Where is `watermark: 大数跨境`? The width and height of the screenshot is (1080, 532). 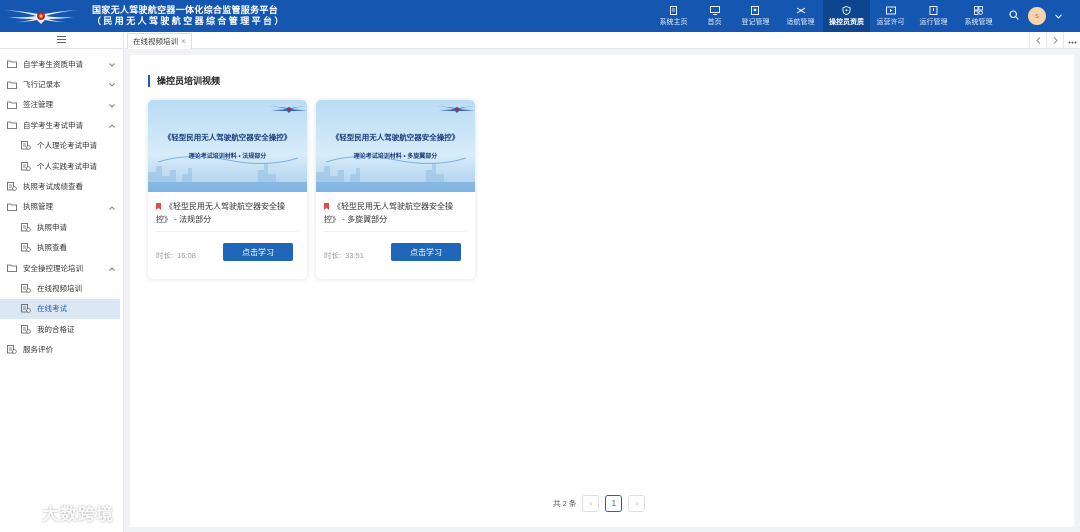
watermark: 大数跨境 is located at coordinates (61, 512).